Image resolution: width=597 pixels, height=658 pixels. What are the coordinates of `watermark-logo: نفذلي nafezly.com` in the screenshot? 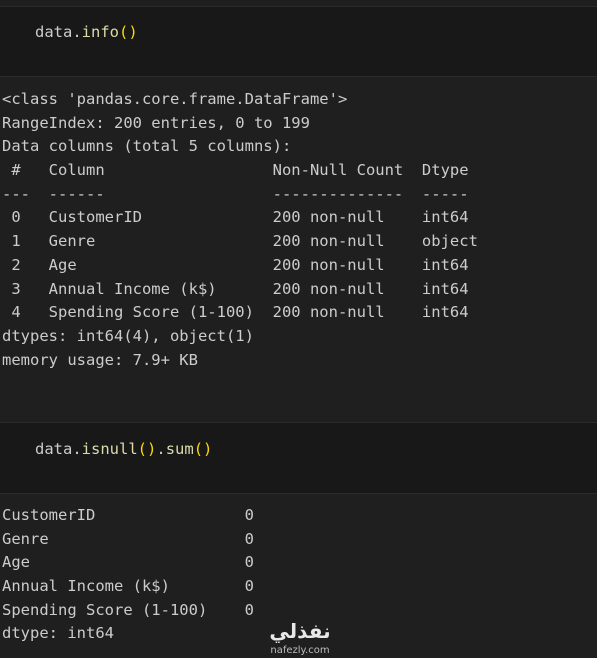 It's located at (300, 638).